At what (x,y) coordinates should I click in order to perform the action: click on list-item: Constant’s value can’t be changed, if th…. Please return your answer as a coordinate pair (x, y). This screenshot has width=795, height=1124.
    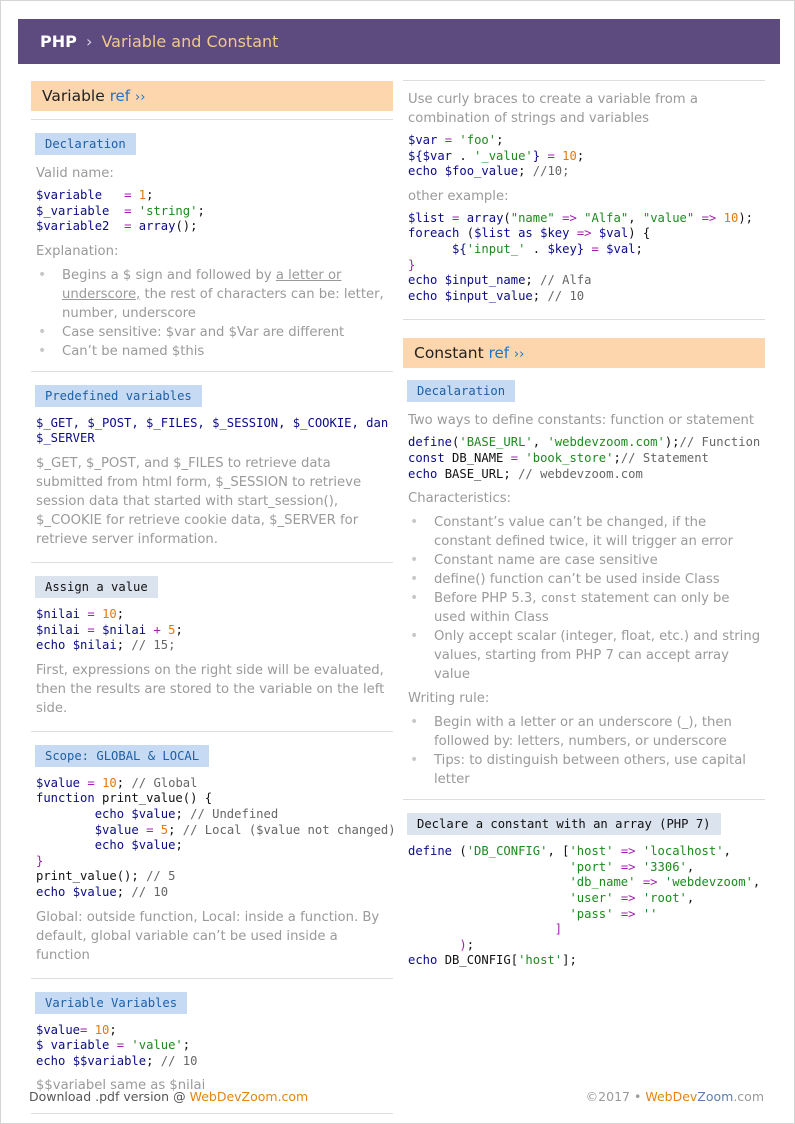
    Looking at the image, I should click on (586, 532).